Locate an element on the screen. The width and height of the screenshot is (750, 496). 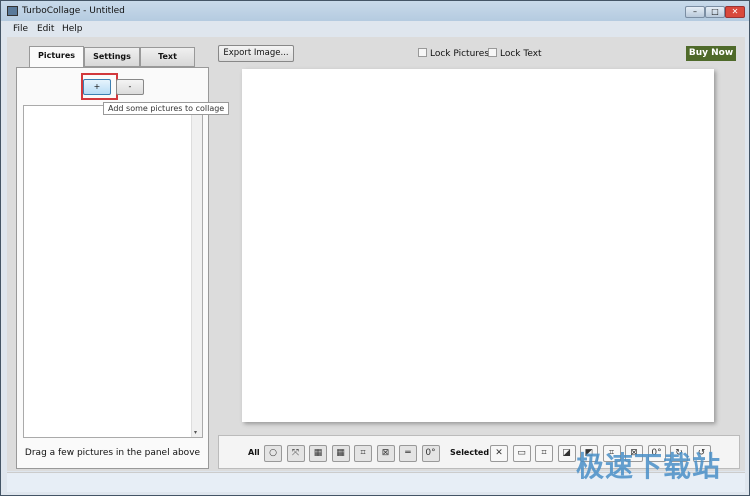
highlight-box is located at coordinates (99, 86).